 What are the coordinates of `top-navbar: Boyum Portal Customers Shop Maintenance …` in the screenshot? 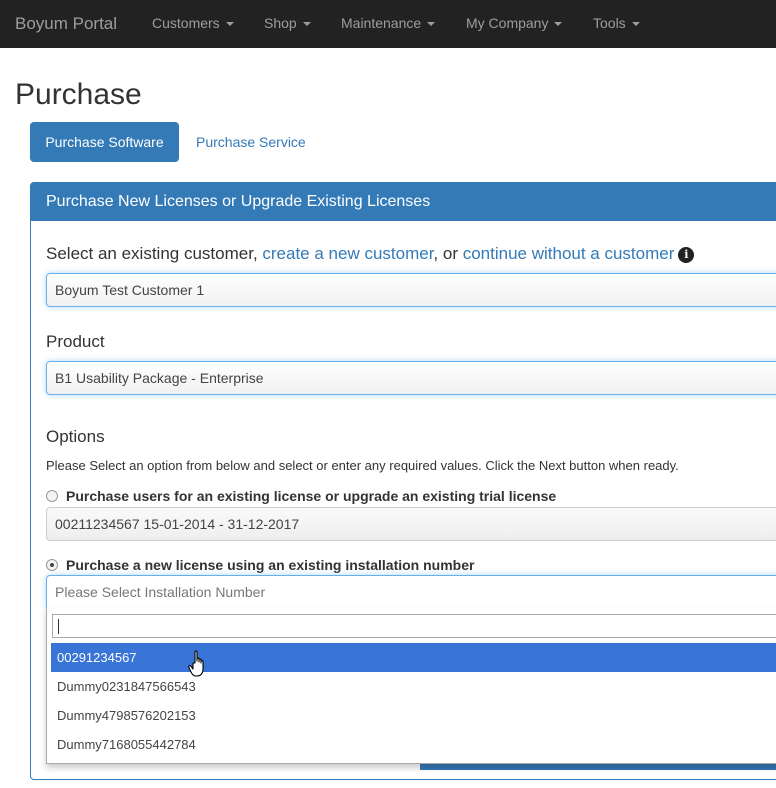 It's located at (388, 24).